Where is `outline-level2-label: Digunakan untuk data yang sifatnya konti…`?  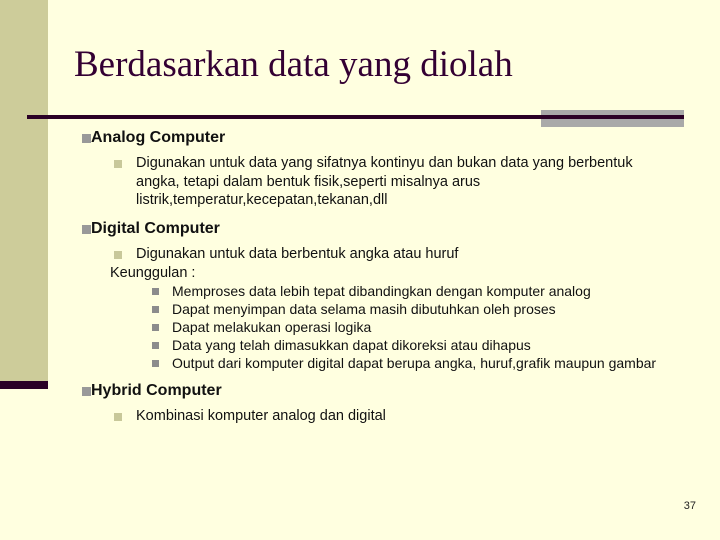 outline-level2-label: Digunakan untuk data yang sifatnya konti… is located at coordinates (384, 181).